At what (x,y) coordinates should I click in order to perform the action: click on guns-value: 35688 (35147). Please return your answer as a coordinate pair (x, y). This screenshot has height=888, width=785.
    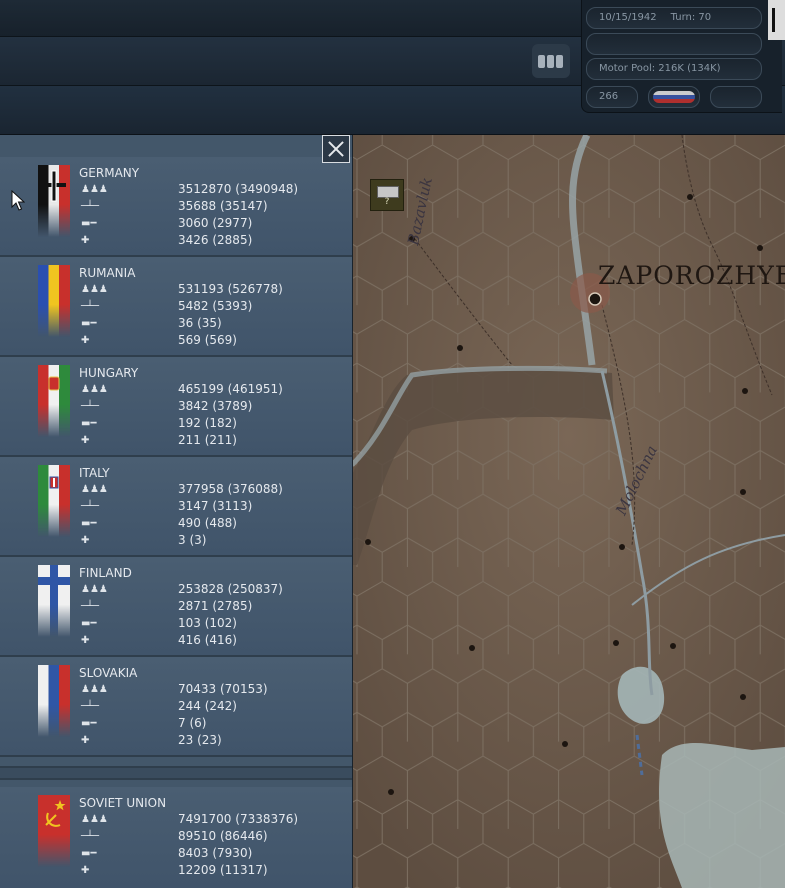
    Looking at the image, I should click on (223, 206).